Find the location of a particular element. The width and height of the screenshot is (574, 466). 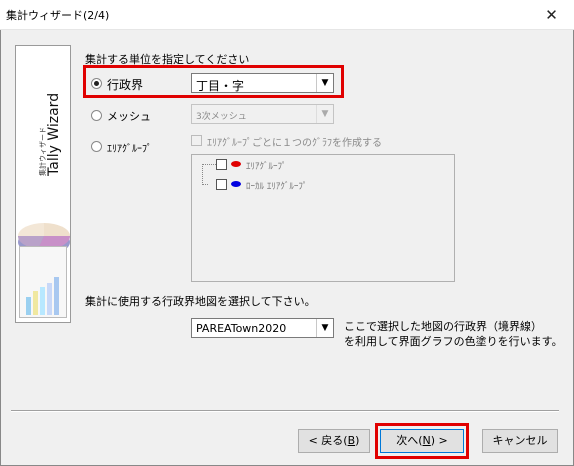

radio-mesh is located at coordinates (96, 115).